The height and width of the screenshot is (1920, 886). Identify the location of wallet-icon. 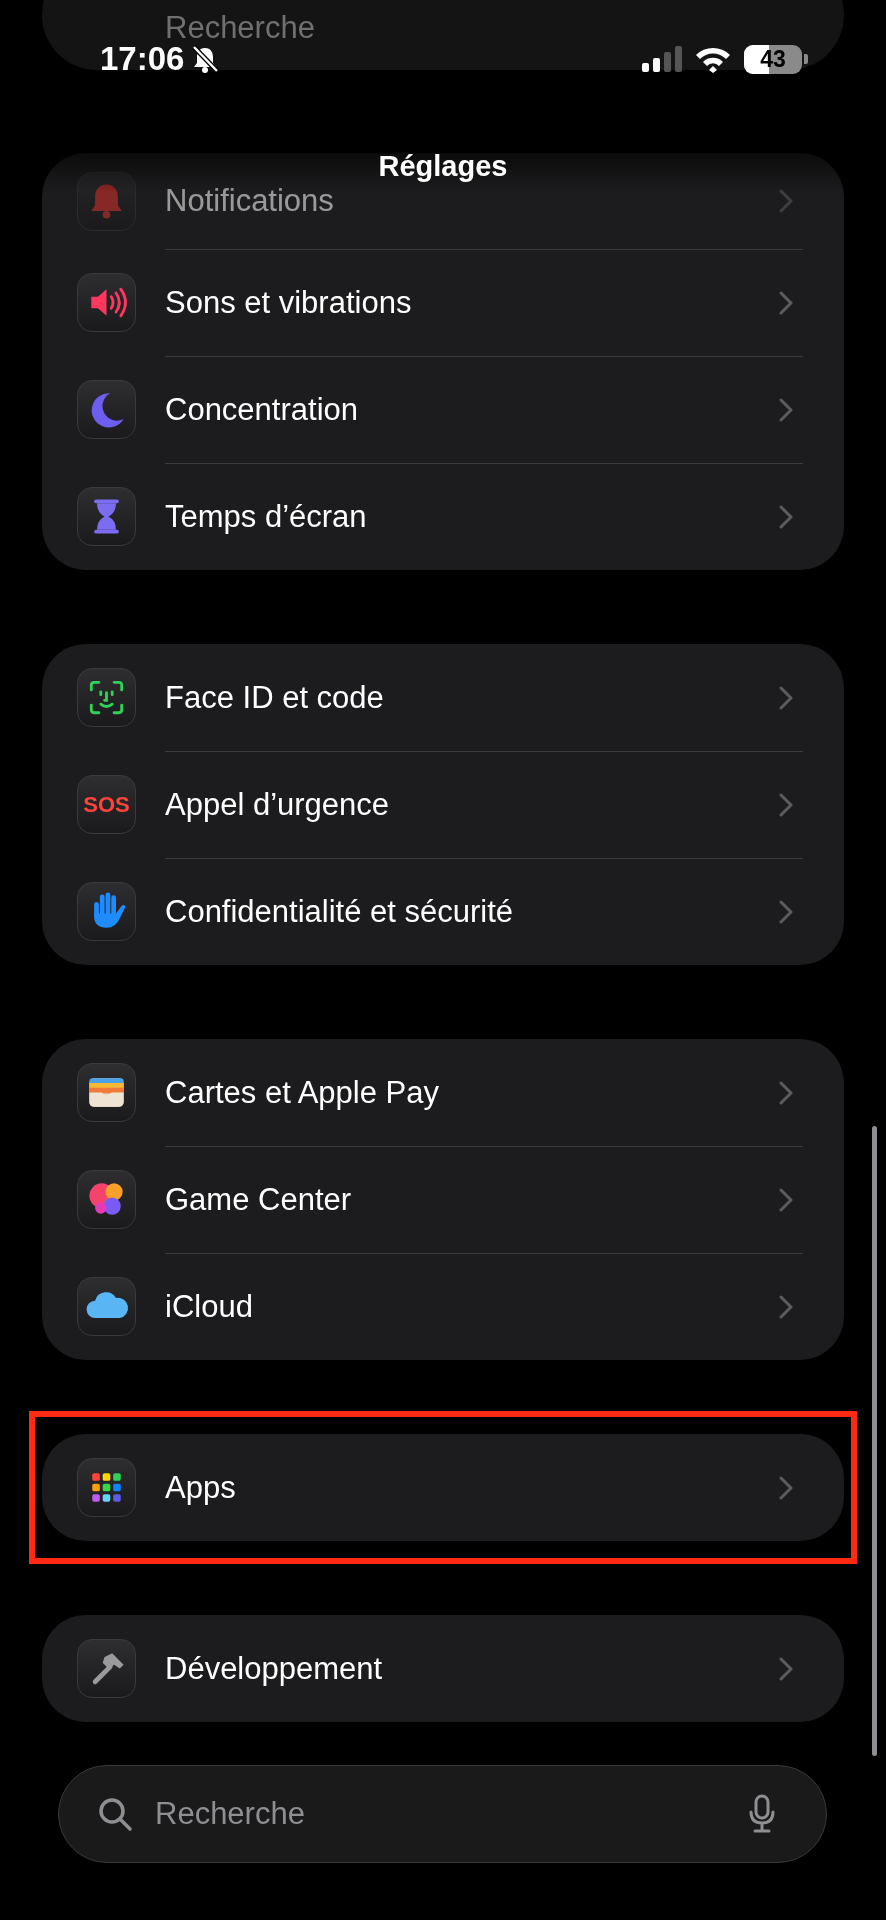
(106, 1092).